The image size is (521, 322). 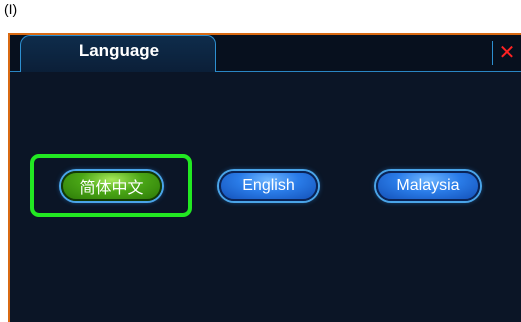 I want to click on close-button: ✕, so click(x=507, y=53).